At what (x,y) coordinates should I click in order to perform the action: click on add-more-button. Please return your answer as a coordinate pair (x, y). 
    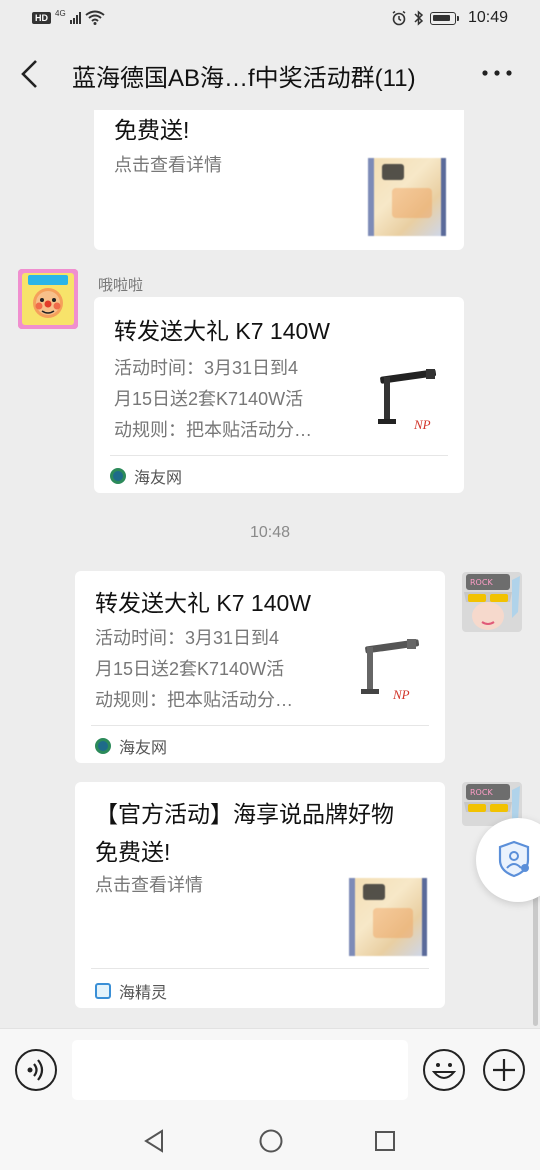
    Looking at the image, I should click on (504, 1070).